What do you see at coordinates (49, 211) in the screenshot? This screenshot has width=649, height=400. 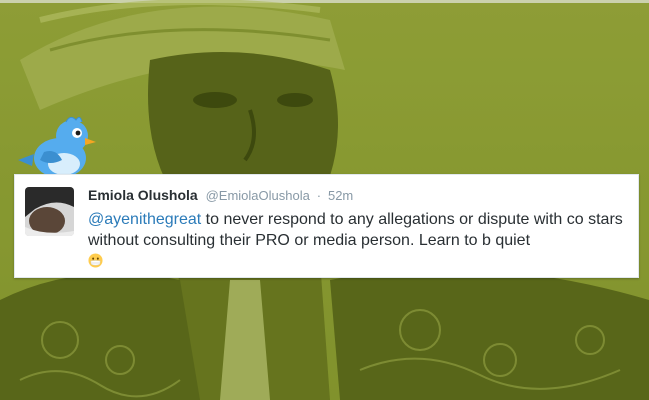 I see `avatar` at bounding box center [49, 211].